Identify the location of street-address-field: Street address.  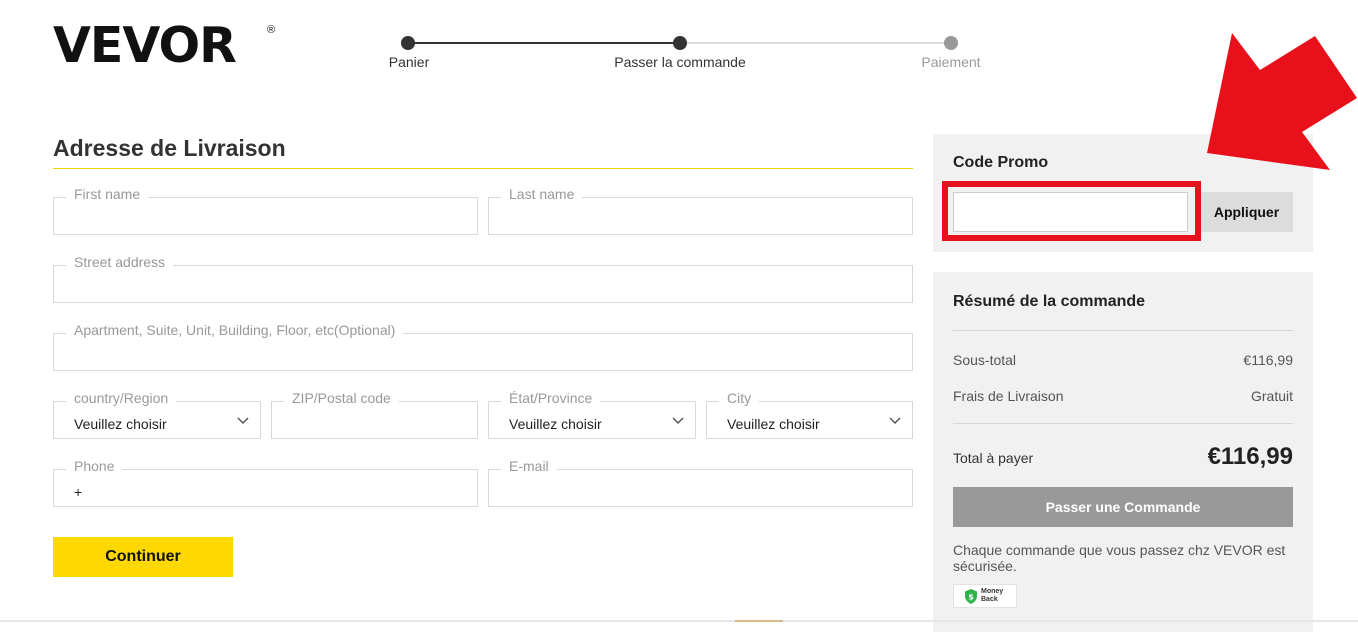
(483, 278).